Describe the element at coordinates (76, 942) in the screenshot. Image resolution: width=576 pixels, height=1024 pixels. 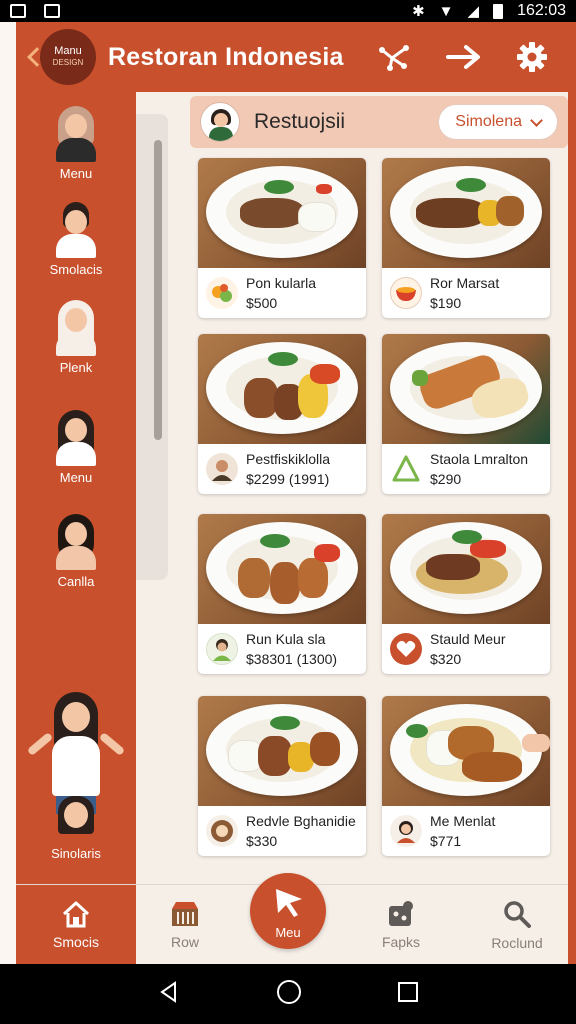
I see `nav-label: Smocis` at that location.